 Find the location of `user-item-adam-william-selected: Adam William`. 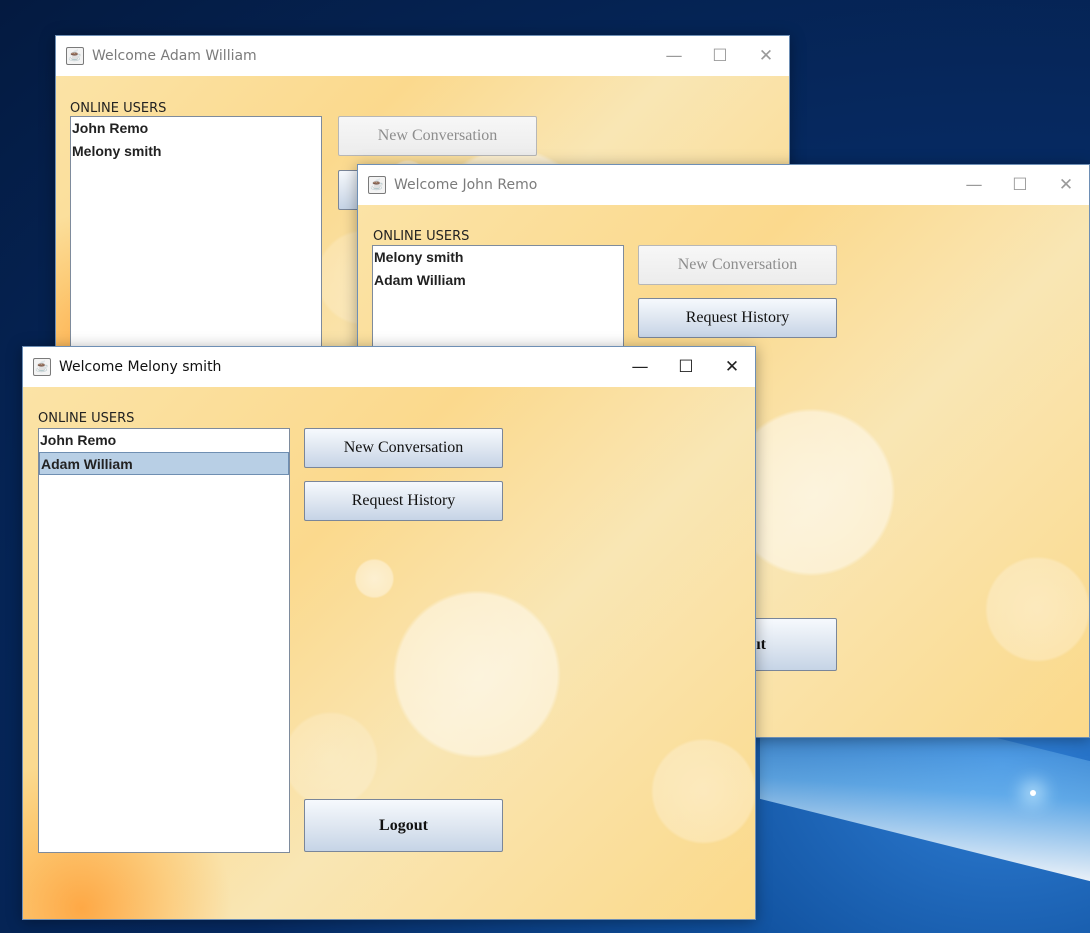

user-item-adam-william-selected: Adam William is located at coordinates (164, 463).